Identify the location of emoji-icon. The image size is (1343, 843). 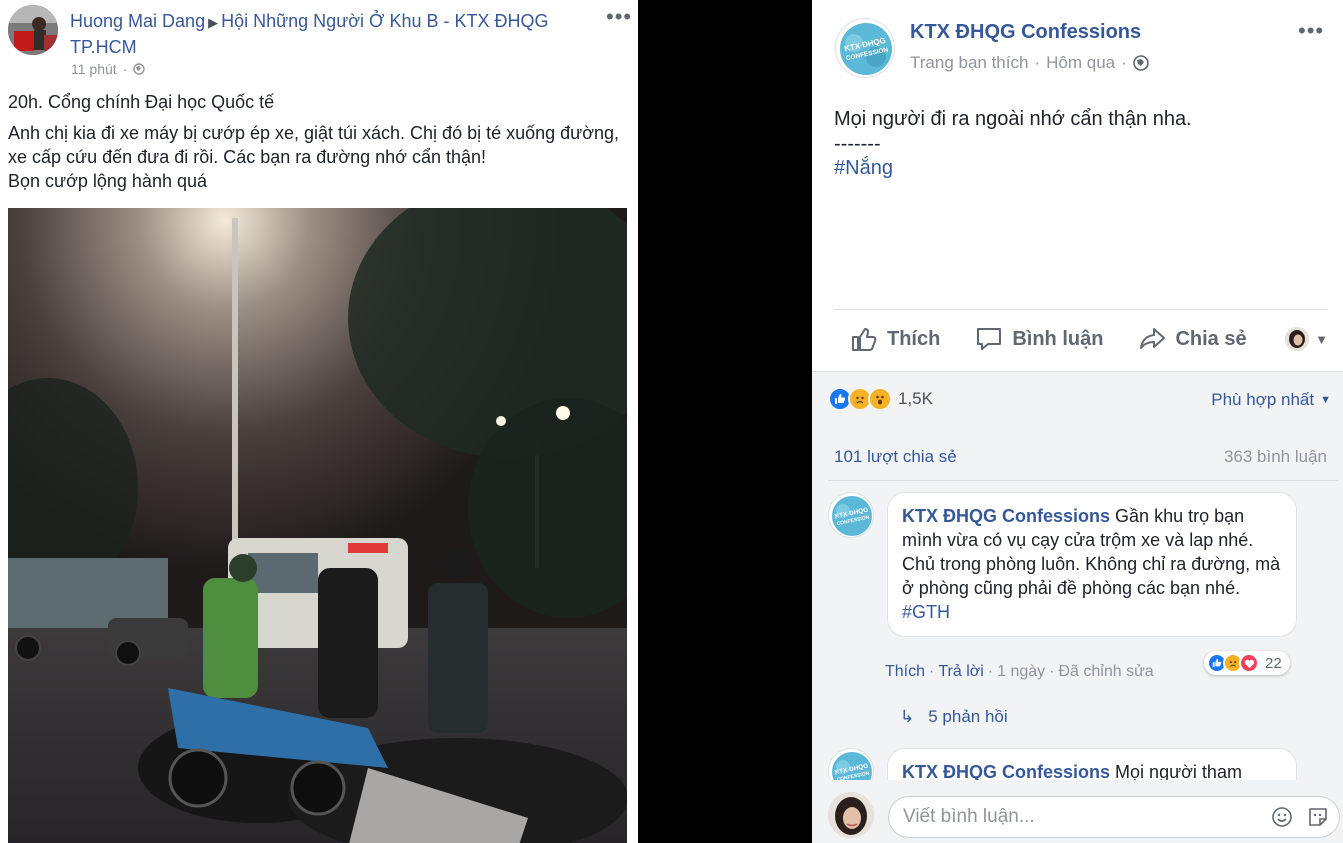
(1282, 817).